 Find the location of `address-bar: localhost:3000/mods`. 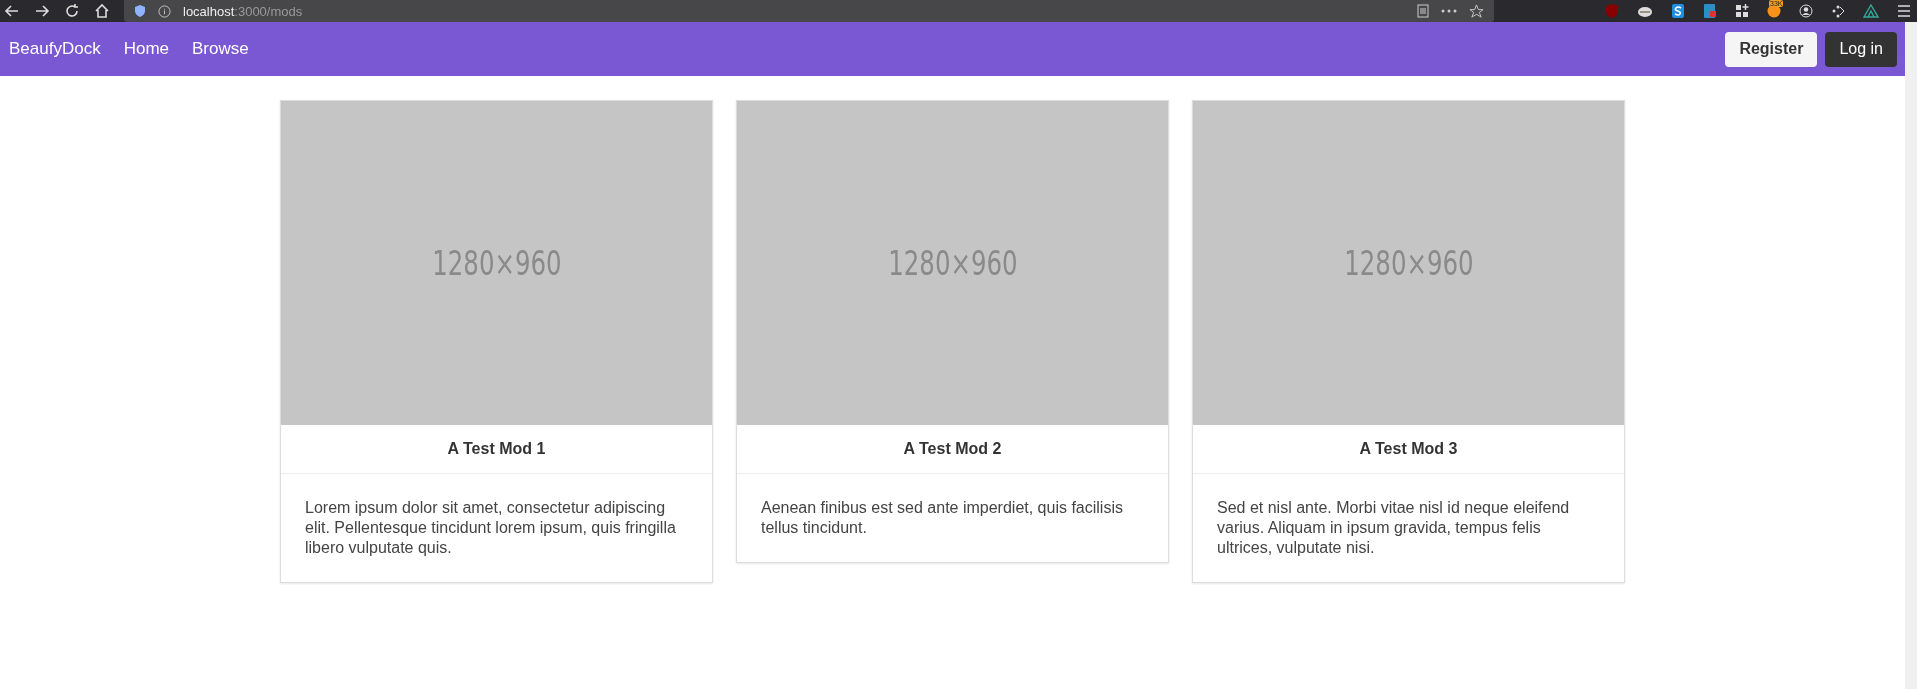

address-bar: localhost:3000/mods is located at coordinates (809, 11).